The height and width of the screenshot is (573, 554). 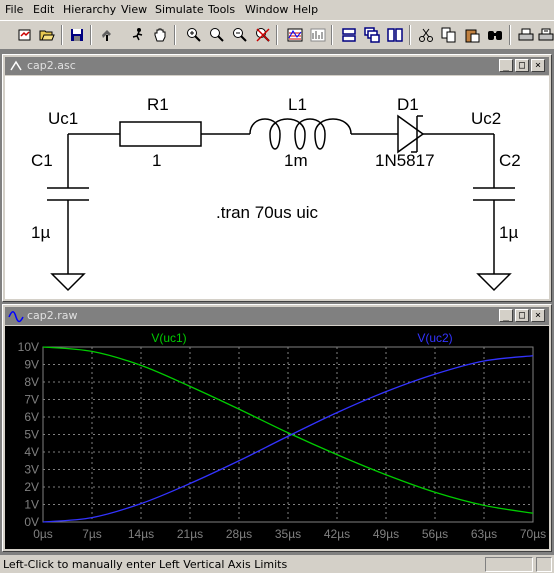 What do you see at coordinates (156, 160) in the screenshot?
I see `label-r1-value: 1` at bounding box center [156, 160].